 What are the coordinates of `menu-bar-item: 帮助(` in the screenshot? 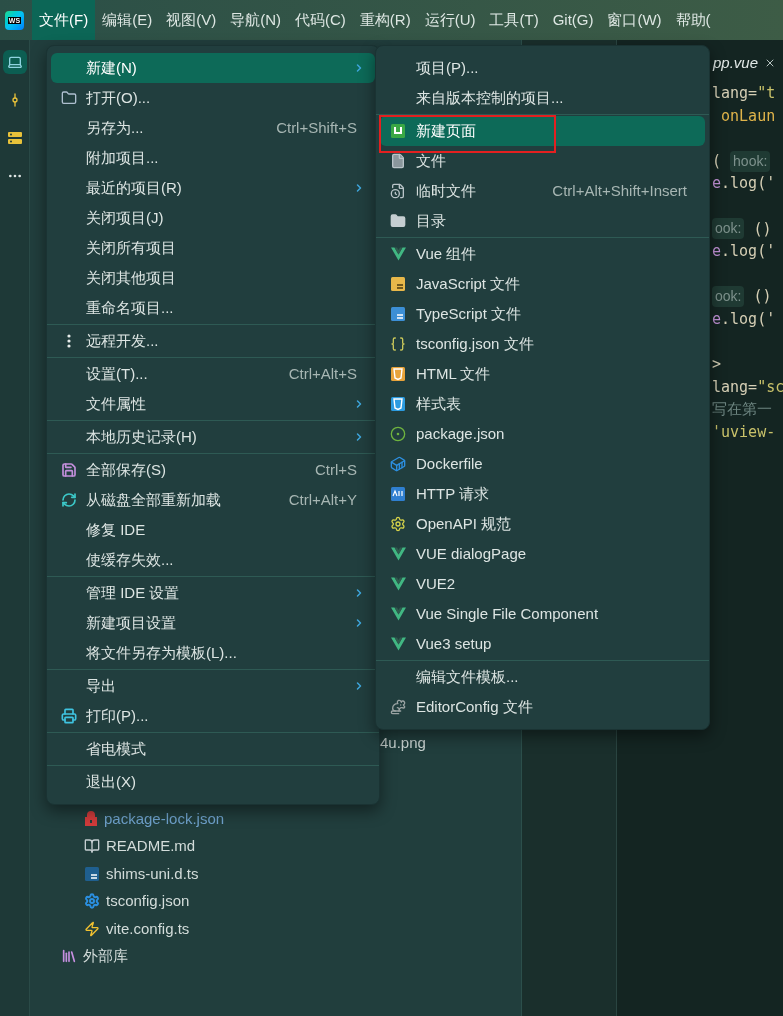 It's located at (693, 20).